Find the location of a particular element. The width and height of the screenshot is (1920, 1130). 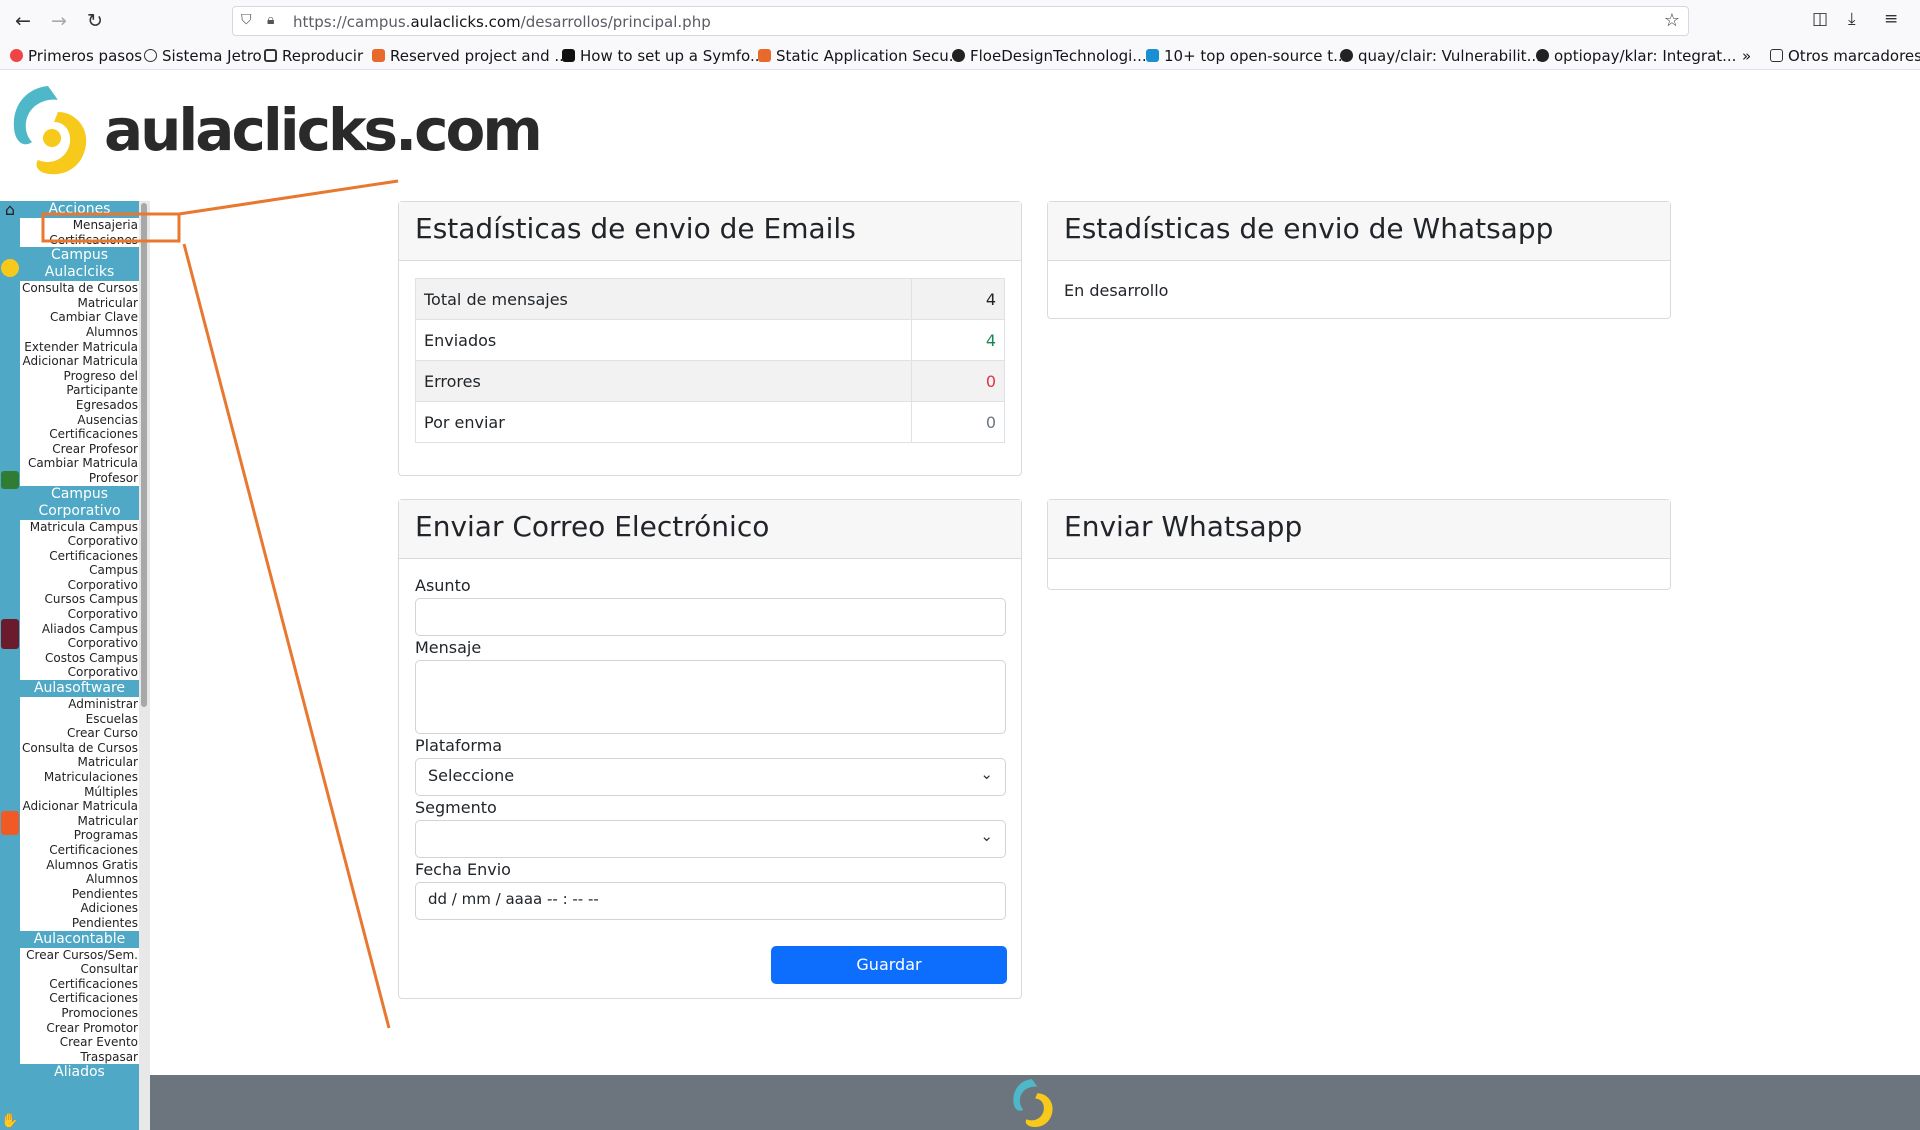

bookmark-item: Sistema Jetro is located at coordinates (203, 56).